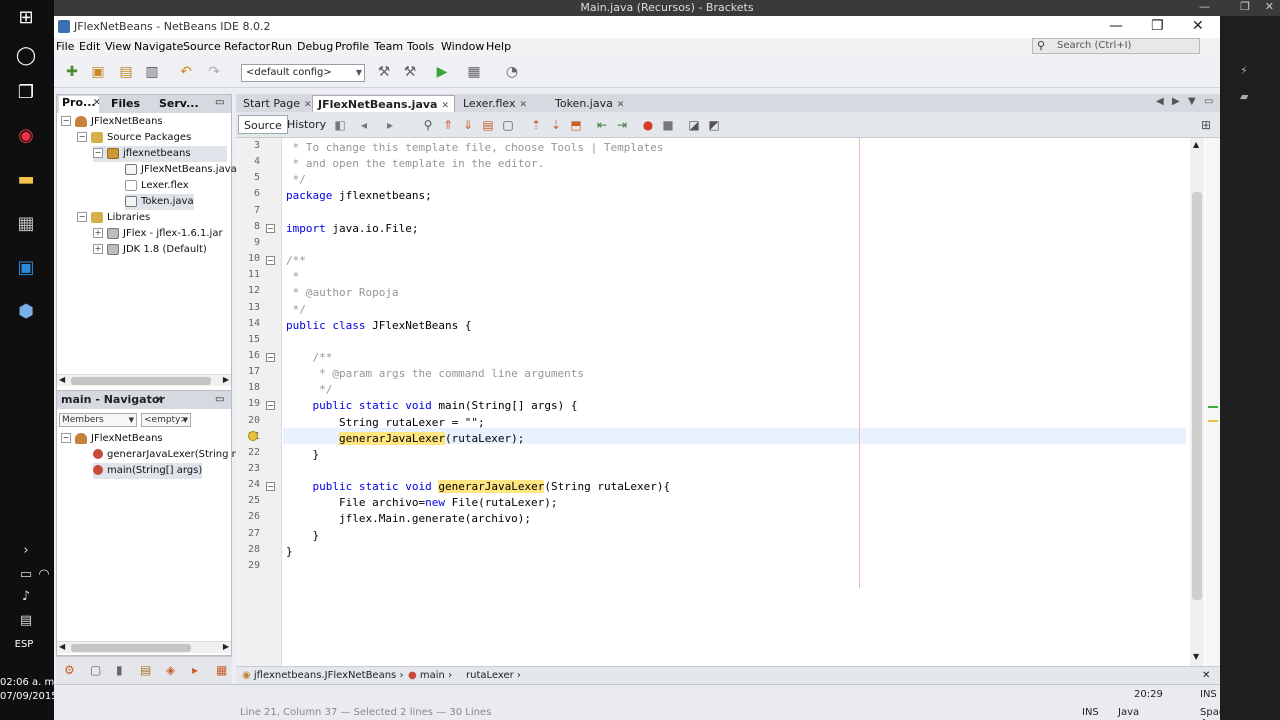 This screenshot has width=1280, height=720. I want to click on menu-view: View, so click(118, 46).